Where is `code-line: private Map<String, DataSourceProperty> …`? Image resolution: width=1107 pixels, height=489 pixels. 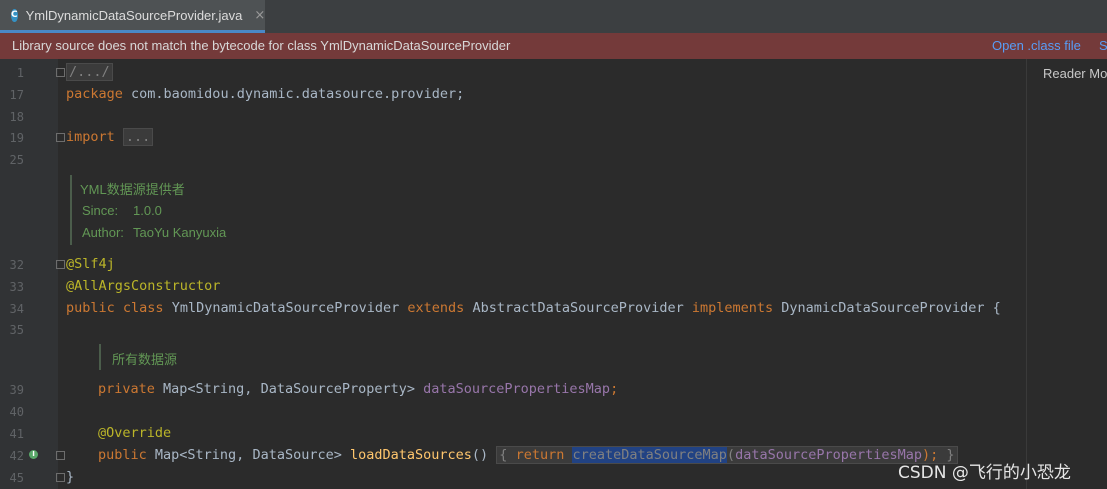
code-line: private Map<String, DataSourceProperty> … is located at coordinates (358, 389).